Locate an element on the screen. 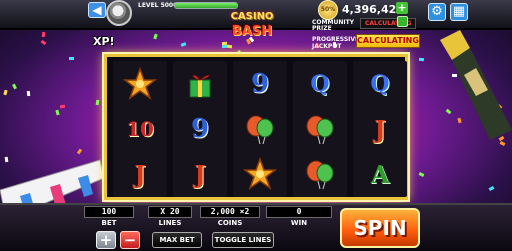 The height and width of the screenshot is (251, 512). grid-icon: ▦ is located at coordinates (459, 11).